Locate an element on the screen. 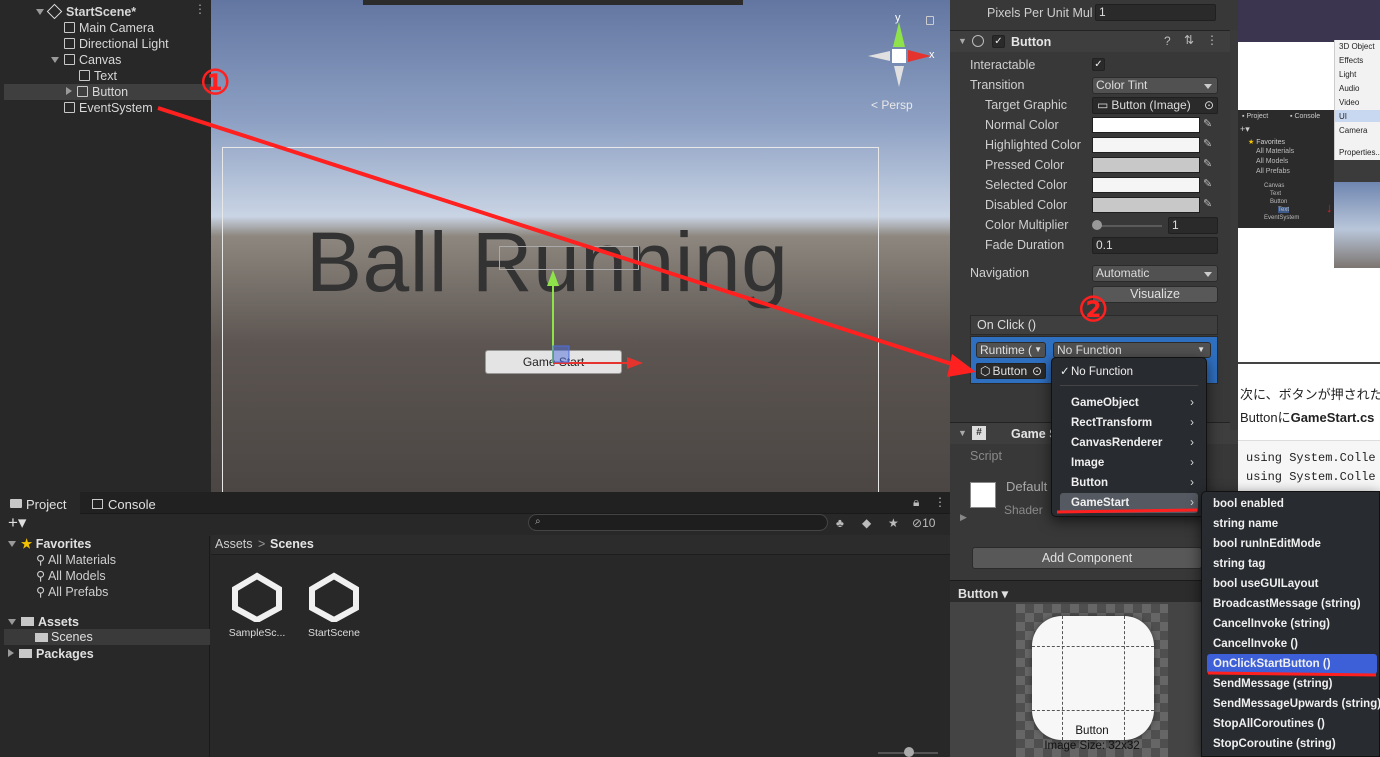 This screenshot has width=1380, height=757. annotation-underline-onclick is located at coordinates (1292, 674).